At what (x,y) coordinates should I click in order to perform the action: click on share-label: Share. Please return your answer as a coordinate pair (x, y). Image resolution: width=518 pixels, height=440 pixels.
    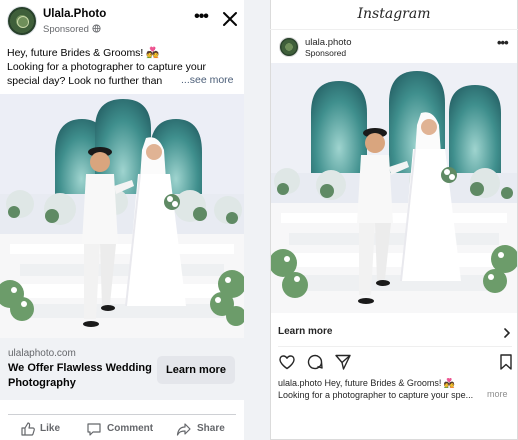
    Looking at the image, I should click on (211, 428).